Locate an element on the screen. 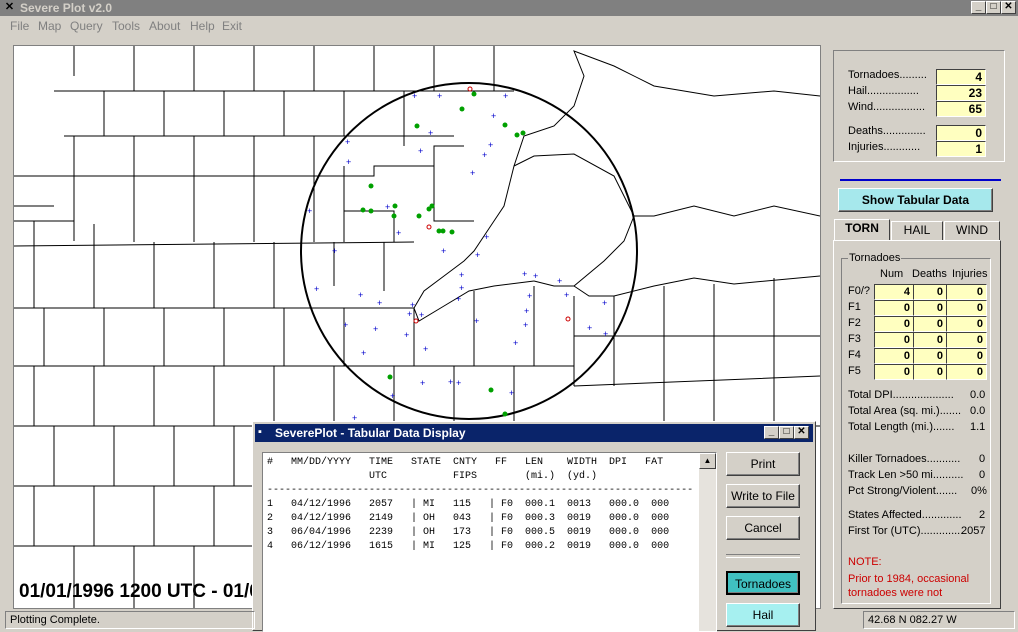 The image size is (1018, 632). f-scale-label: F0/? is located at coordinates (859, 291).